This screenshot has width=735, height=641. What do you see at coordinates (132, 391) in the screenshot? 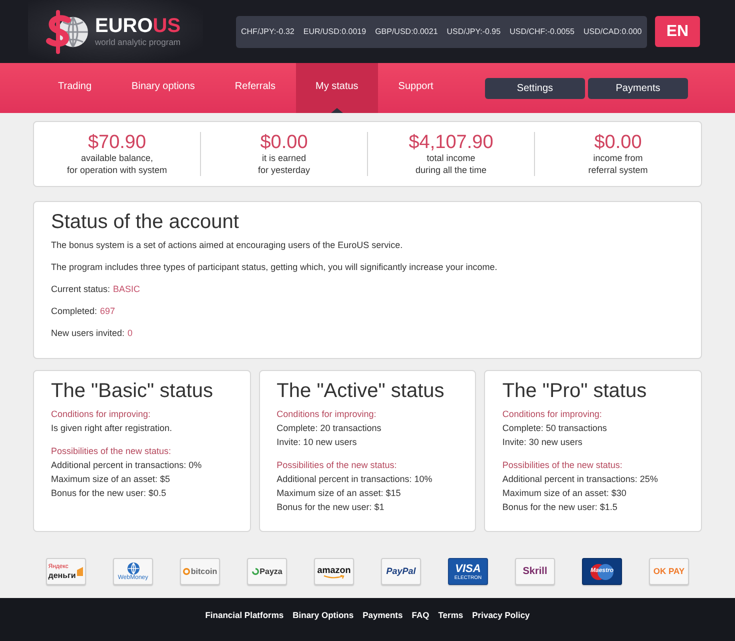
I see `card-title: The "Basic" status` at bounding box center [132, 391].